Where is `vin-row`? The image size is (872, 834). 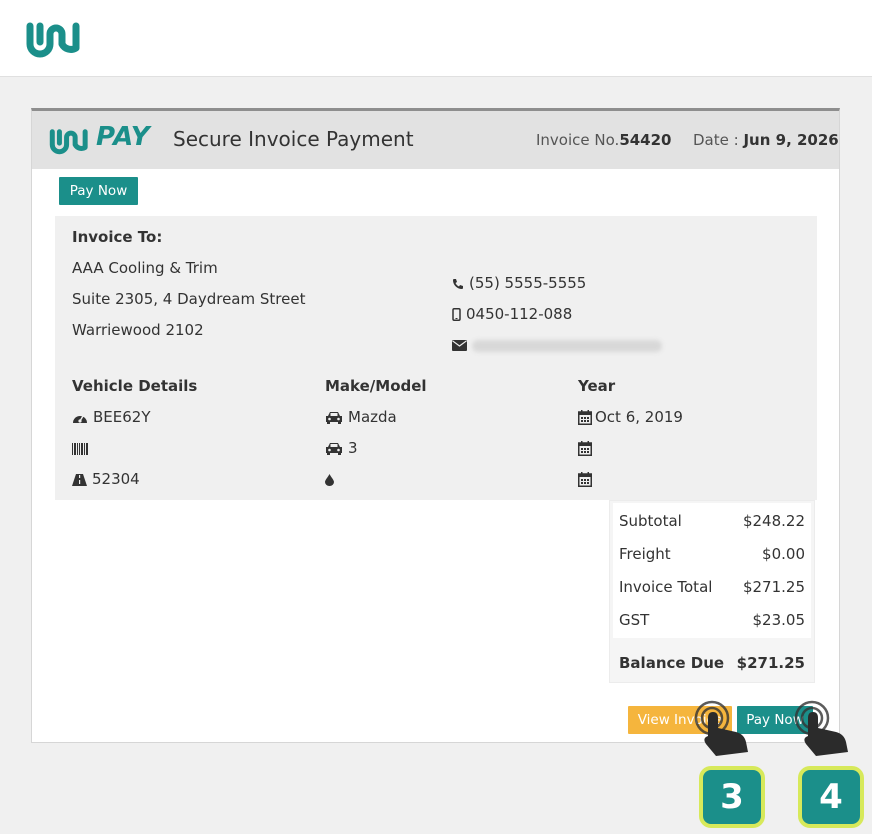 vin-row is located at coordinates (82, 448).